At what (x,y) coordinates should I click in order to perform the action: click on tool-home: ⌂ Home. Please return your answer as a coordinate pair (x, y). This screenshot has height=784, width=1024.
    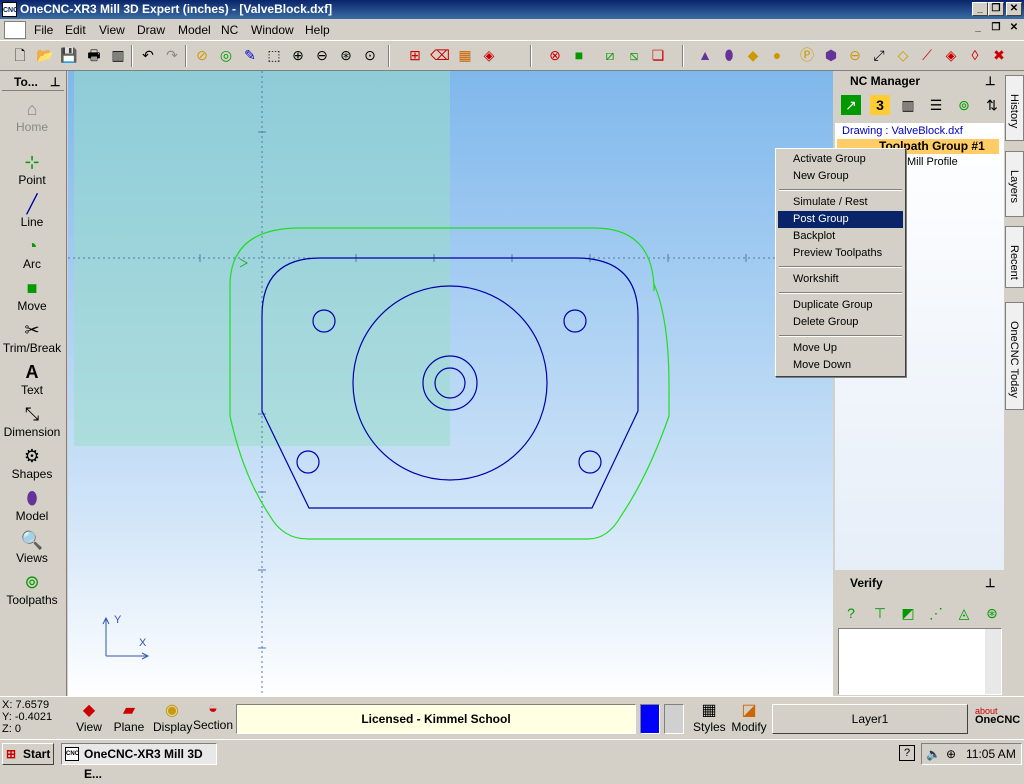
    Looking at the image, I should click on (32, 116).